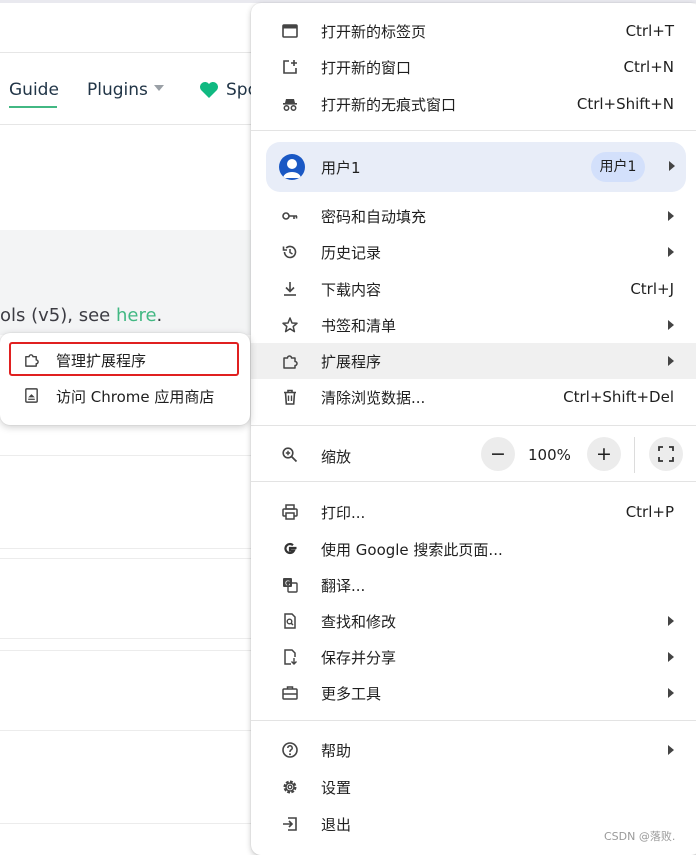 The image size is (696, 855). I want to click on menu-item-extensions: 扩展程序, so click(473, 361).